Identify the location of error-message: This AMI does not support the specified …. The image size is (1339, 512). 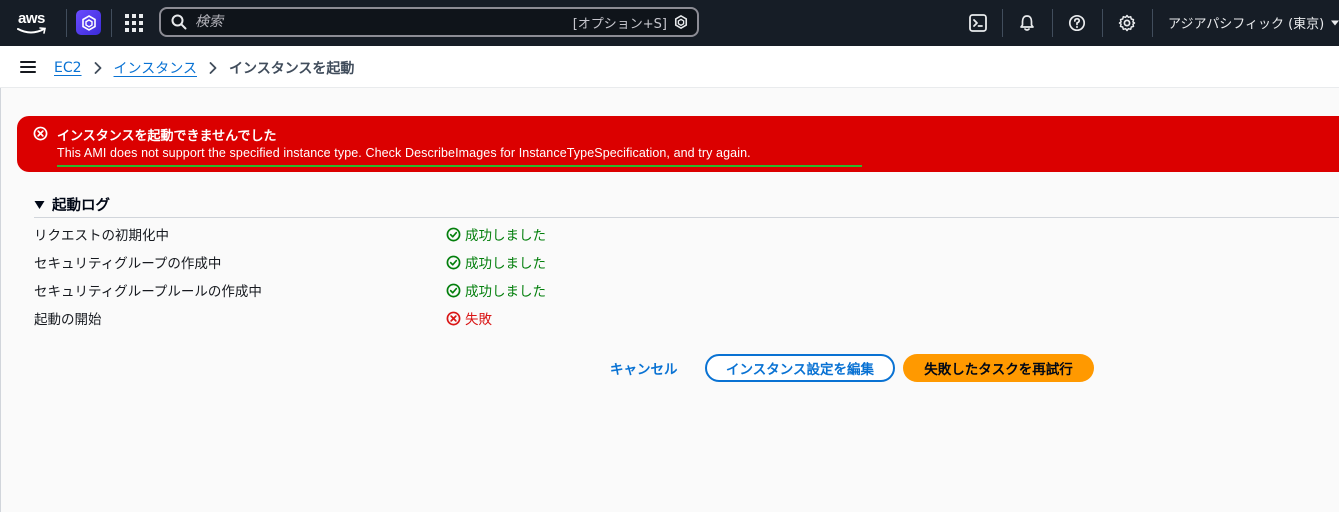
(404, 153).